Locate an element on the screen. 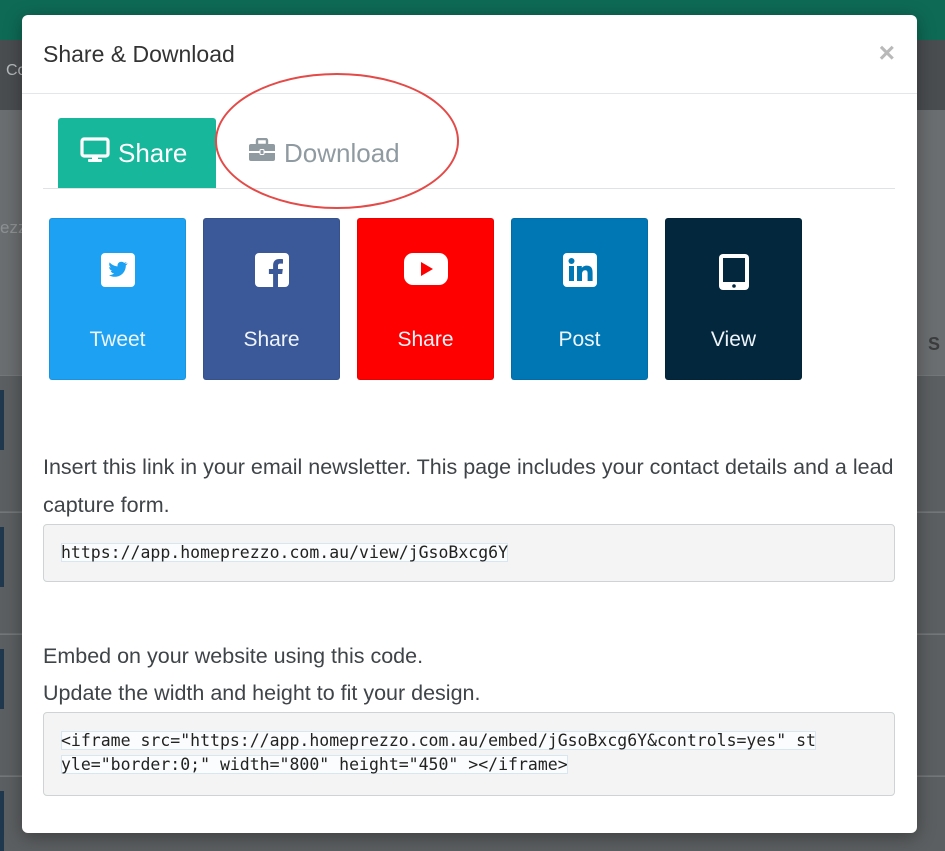 The image size is (945, 851). tab-download: Download is located at coordinates (326, 153).